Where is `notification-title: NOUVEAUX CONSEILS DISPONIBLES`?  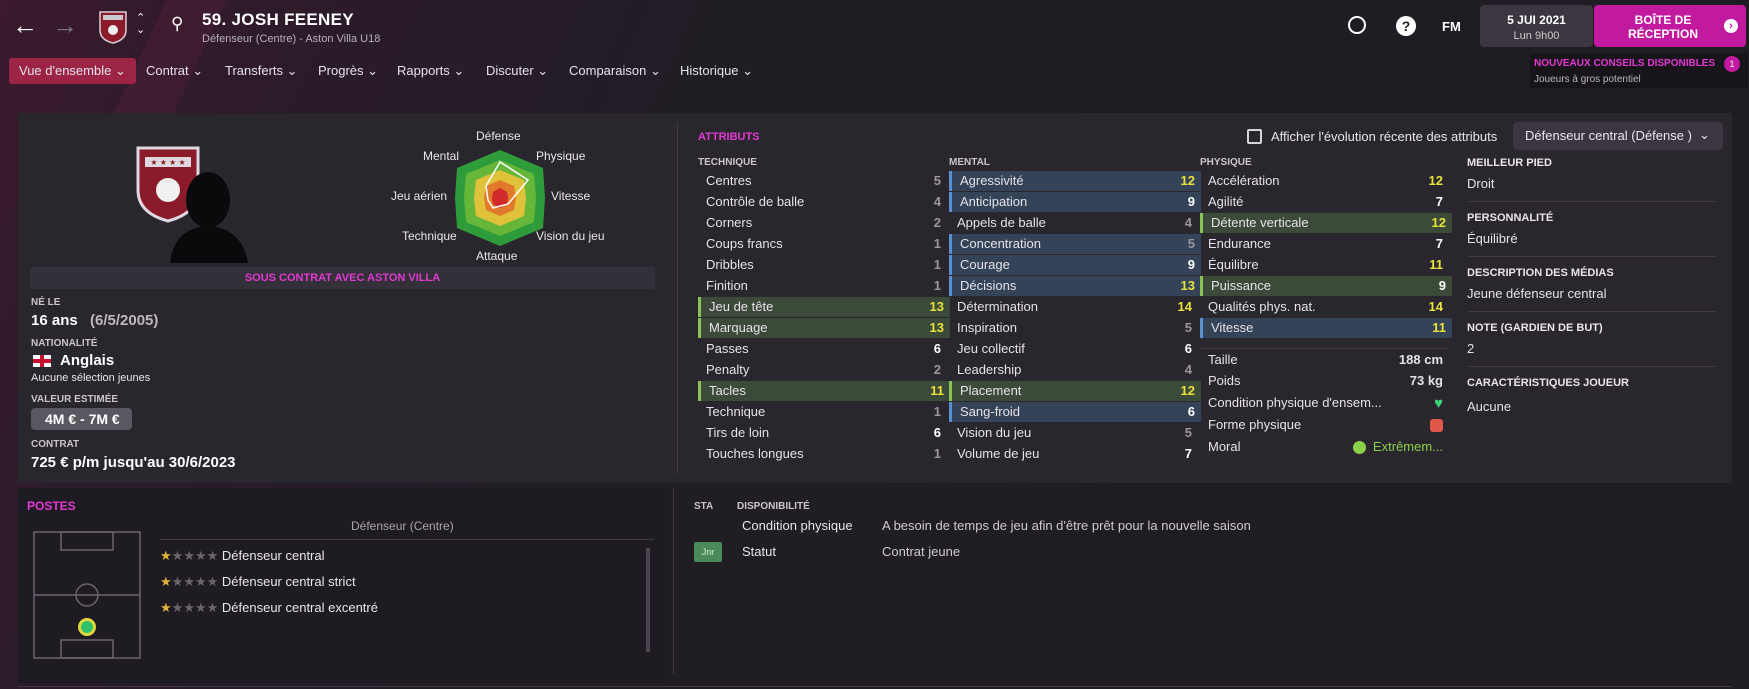
notification-title: NOUVEAUX CONSEILS DISPONIBLES is located at coordinates (1625, 63).